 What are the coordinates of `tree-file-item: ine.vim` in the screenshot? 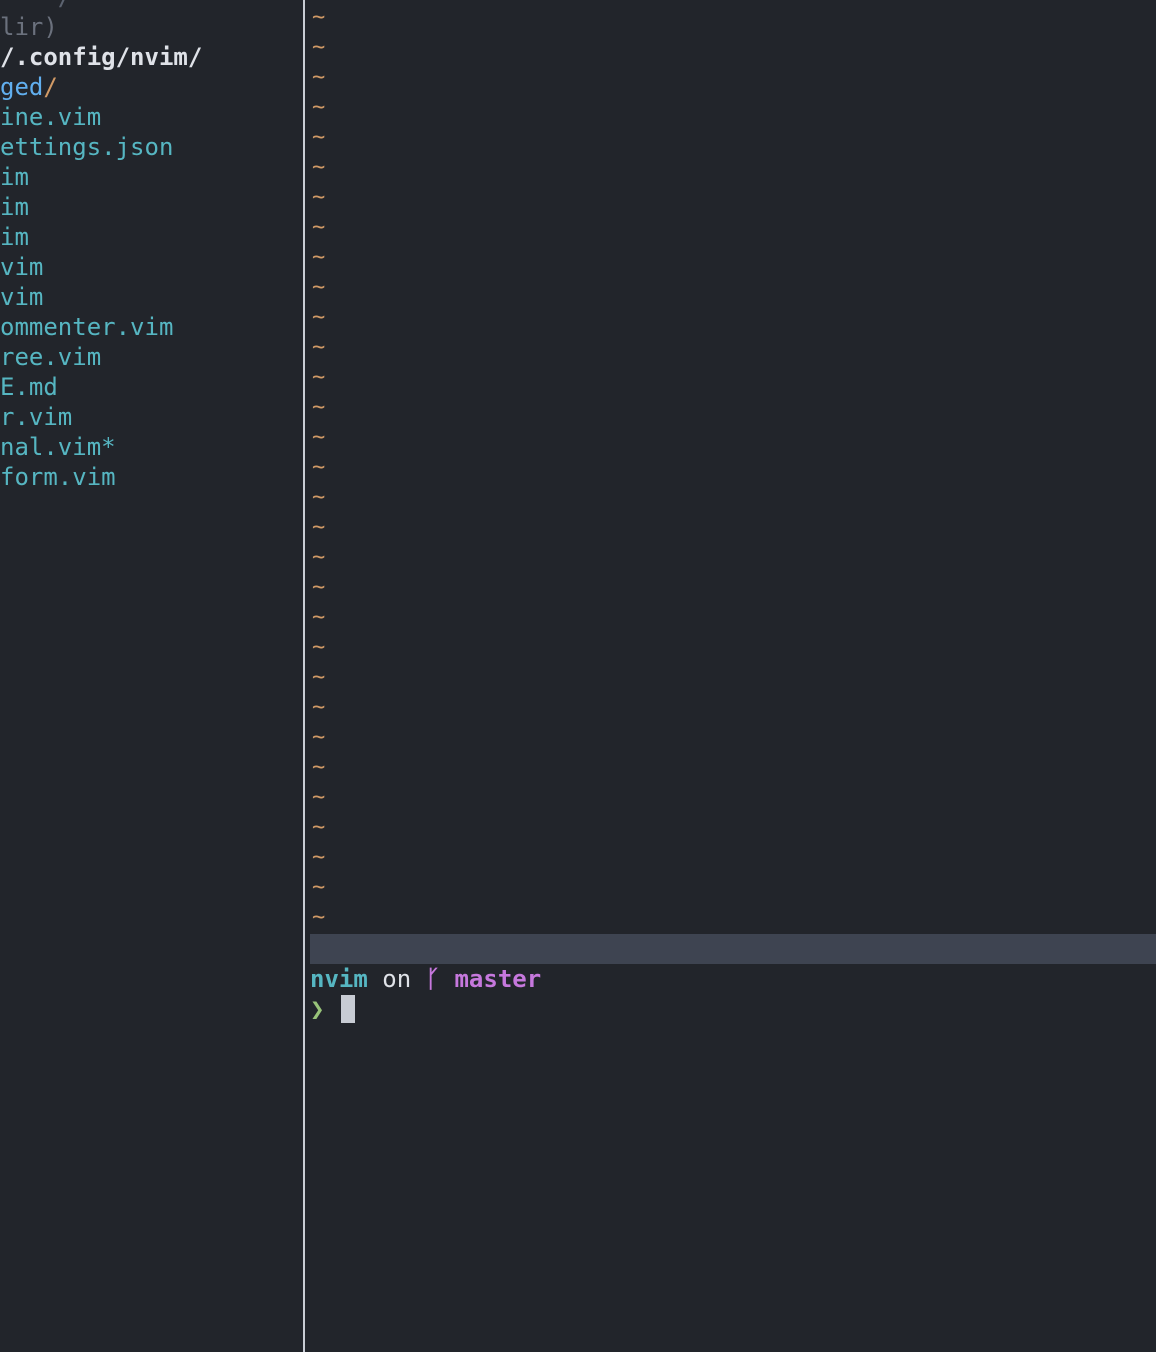 It's located at (151, 117).